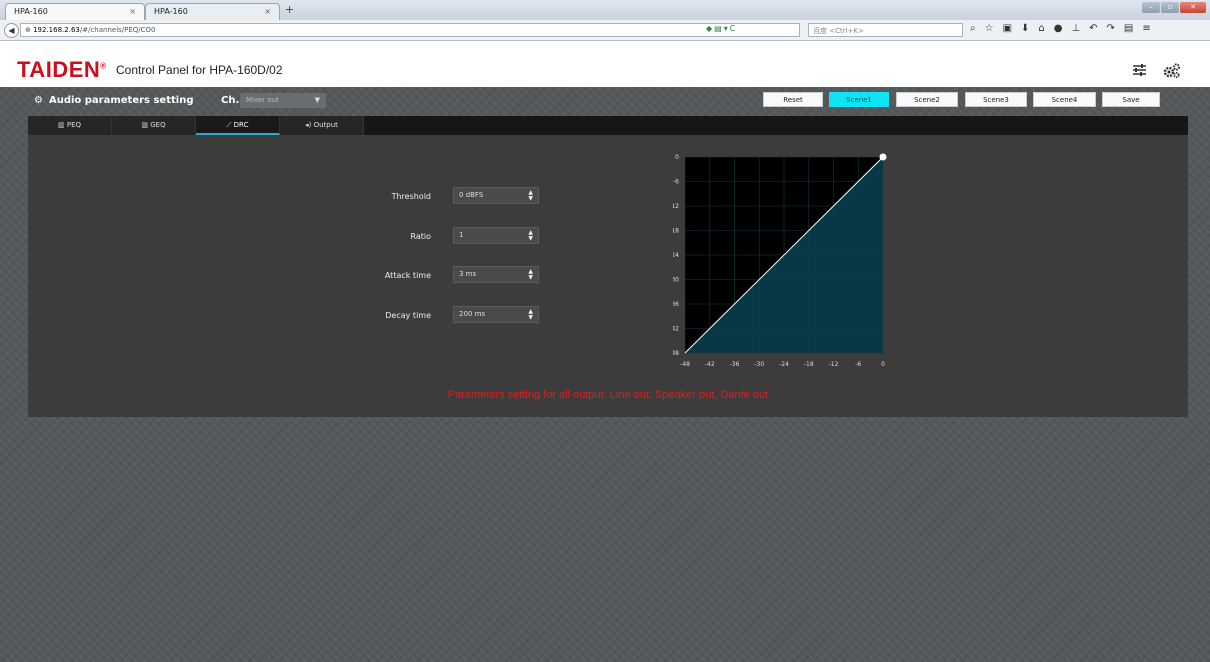 The height and width of the screenshot is (662, 1210). Describe the element at coordinates (317, 100) in the screenshot. I see `chevron-down-icon: ▼` at that location.